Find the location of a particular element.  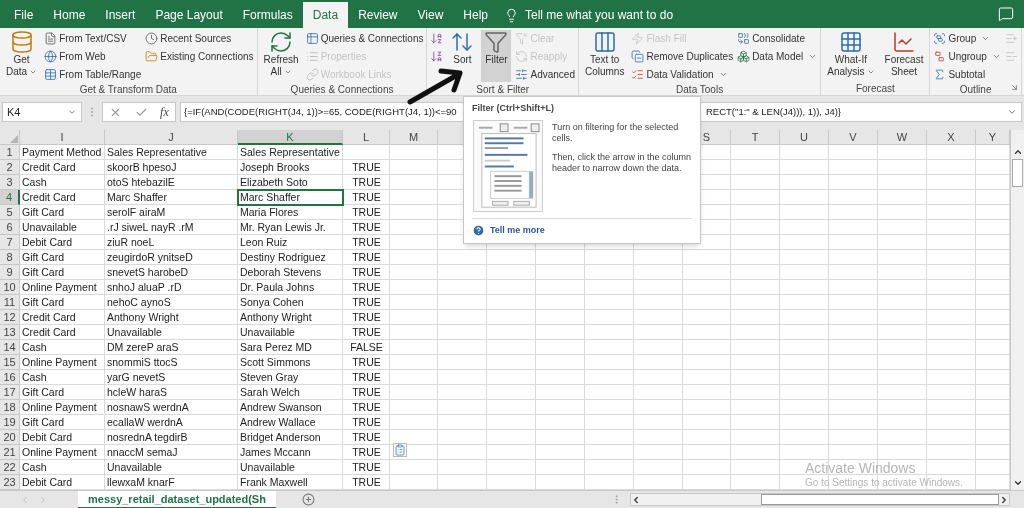

tooltip-text: Turn on filtering for the selected cells. is located at coordinates (616, 132).